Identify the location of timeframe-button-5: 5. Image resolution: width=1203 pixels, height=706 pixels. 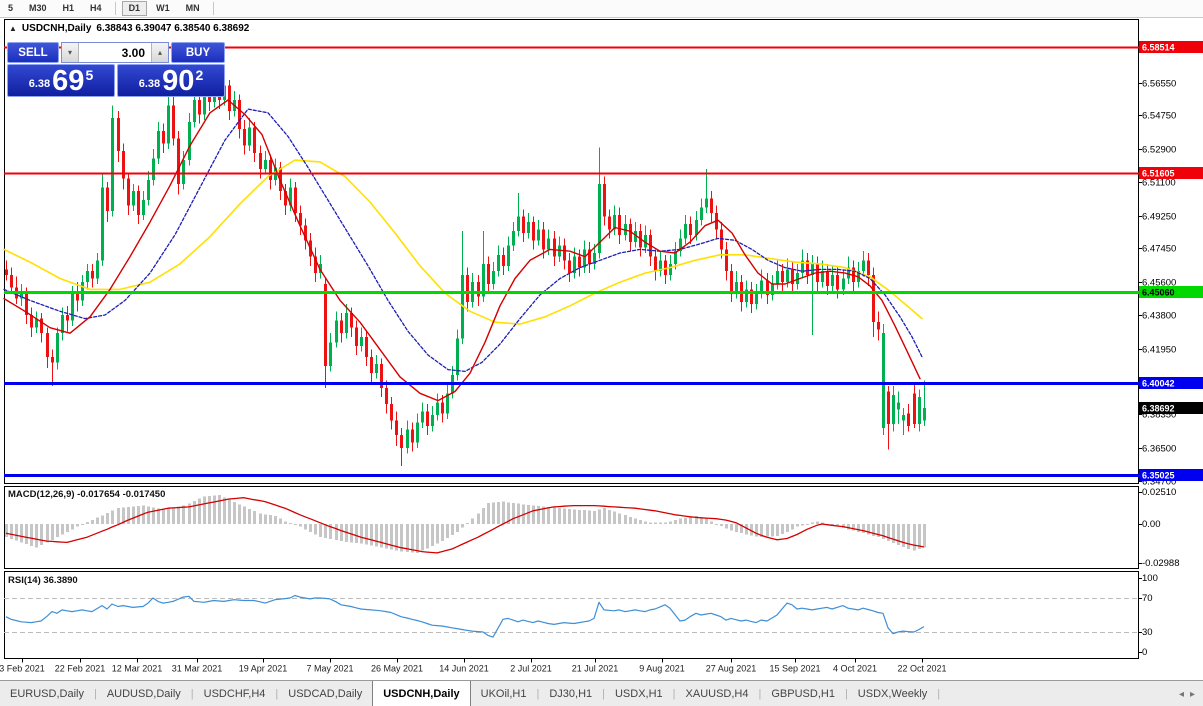
(10, 8).